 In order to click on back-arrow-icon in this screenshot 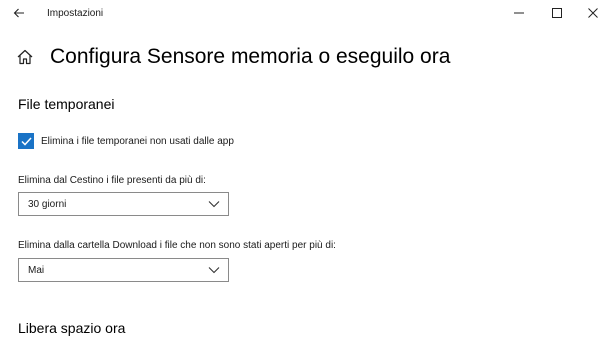, I will do `click(18, 13)`.